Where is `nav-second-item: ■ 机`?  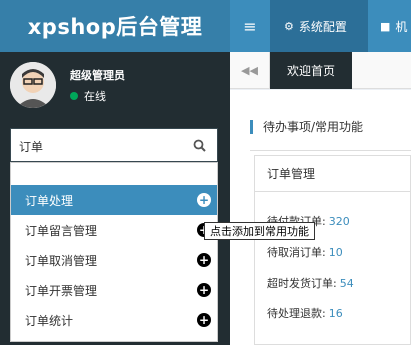
nav-second-item: ■ 机 is located at coordinates (389, 26).